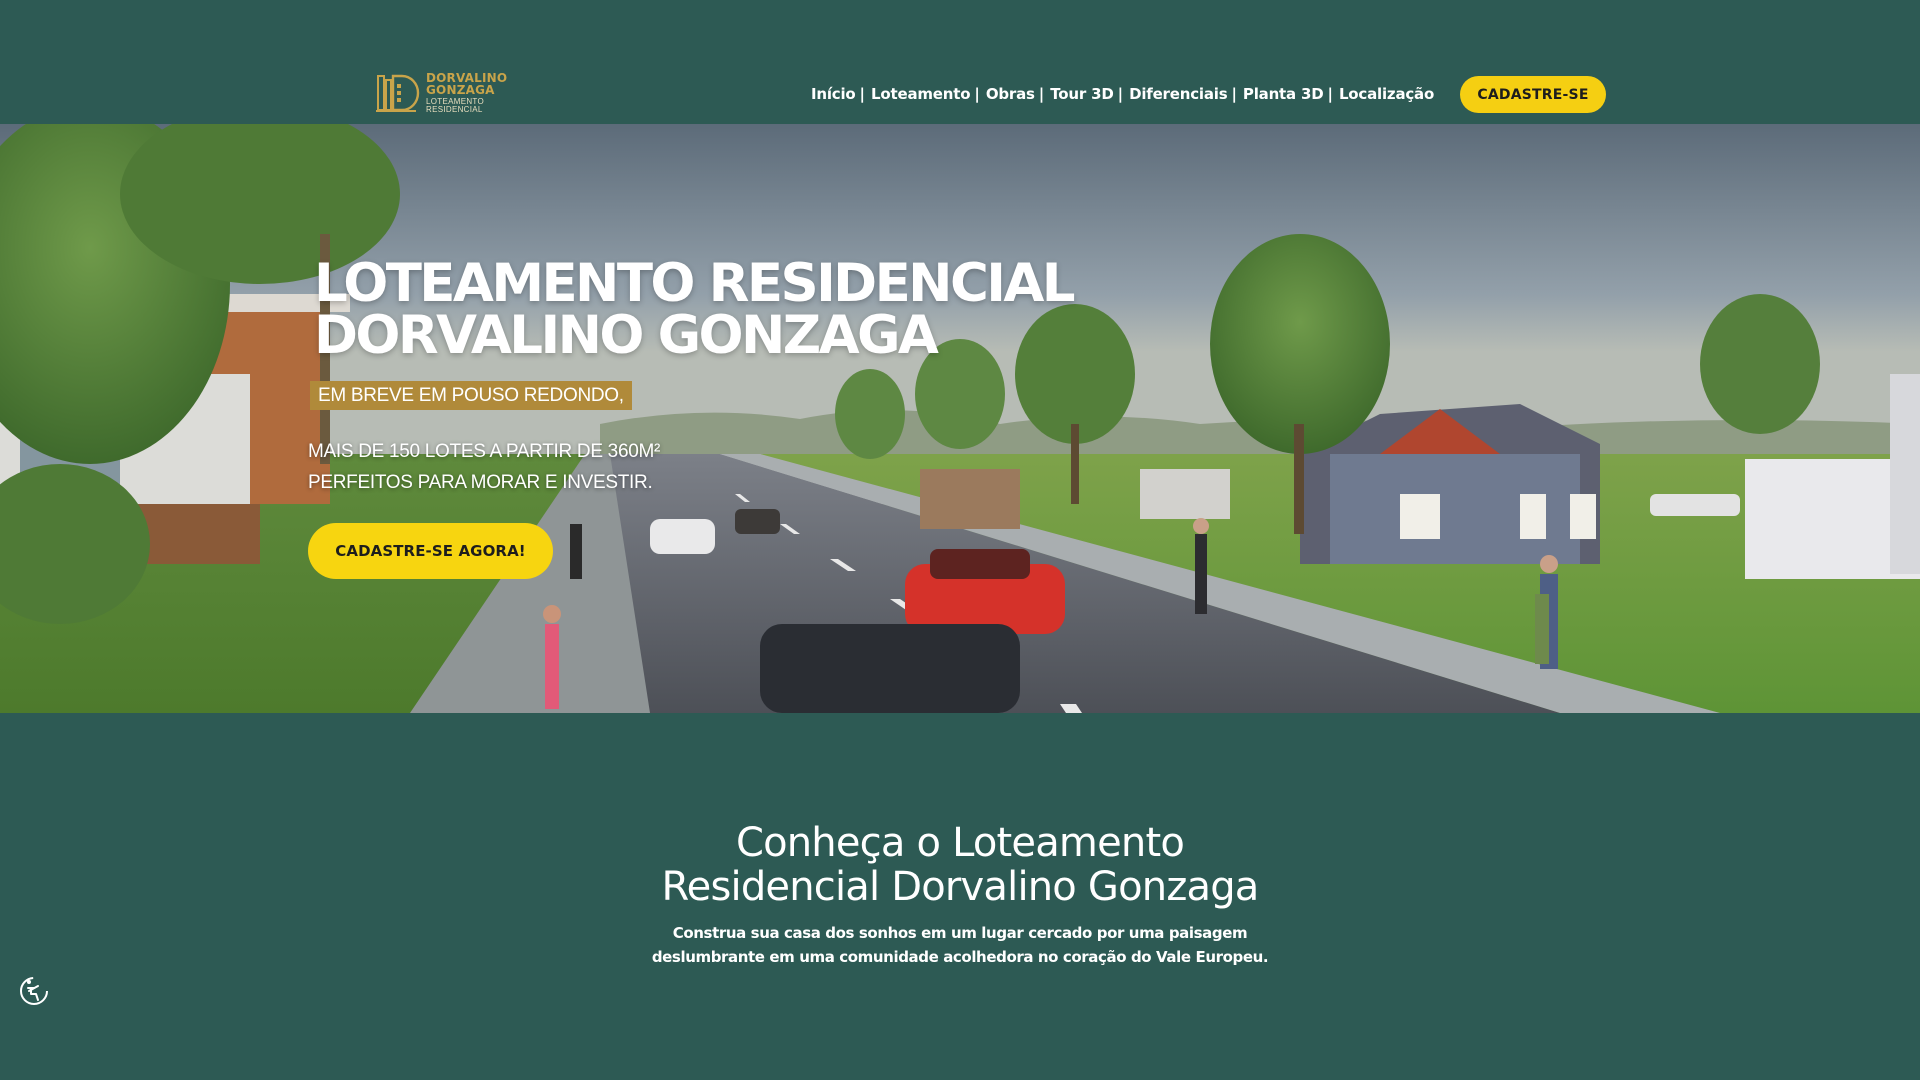  What do you see at coordinates (1082, 94) in the screenshot?
I see `nav-link-tour-3d: Tour 3D` at bounding box center [1082, 94].